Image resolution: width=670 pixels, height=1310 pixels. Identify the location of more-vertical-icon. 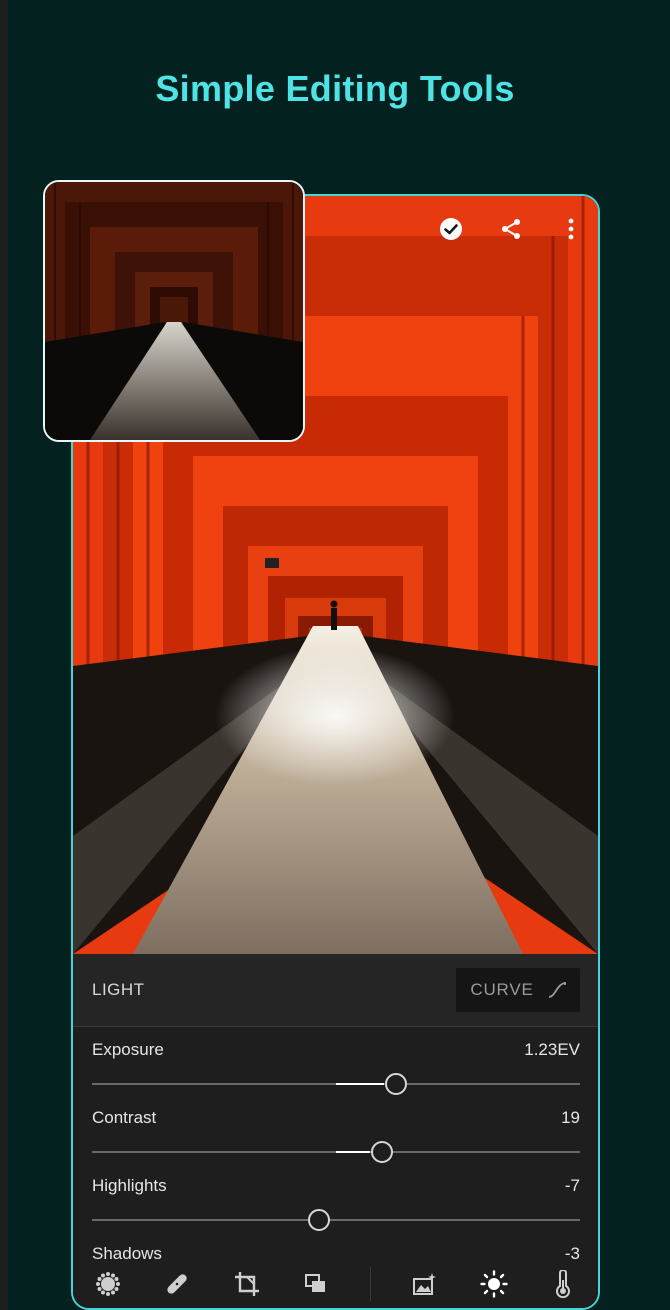
(571, 229).